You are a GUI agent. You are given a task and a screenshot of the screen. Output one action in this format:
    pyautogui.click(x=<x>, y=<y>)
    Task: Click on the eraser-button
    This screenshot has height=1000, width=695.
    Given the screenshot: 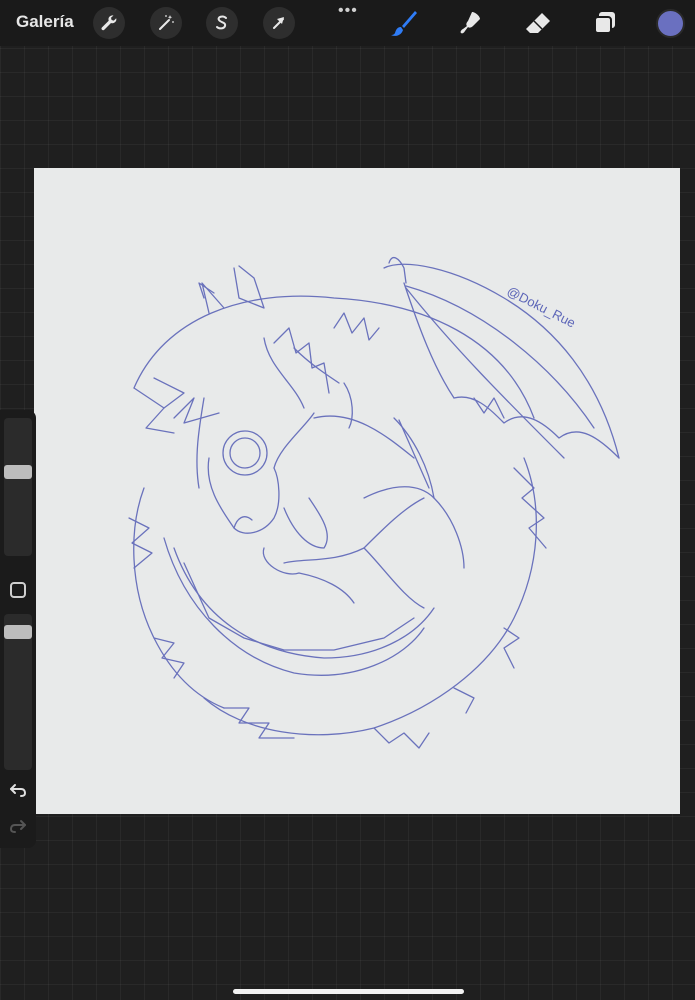 What is the action you would take?
    pyautogui.click(x=538, y=23)
    